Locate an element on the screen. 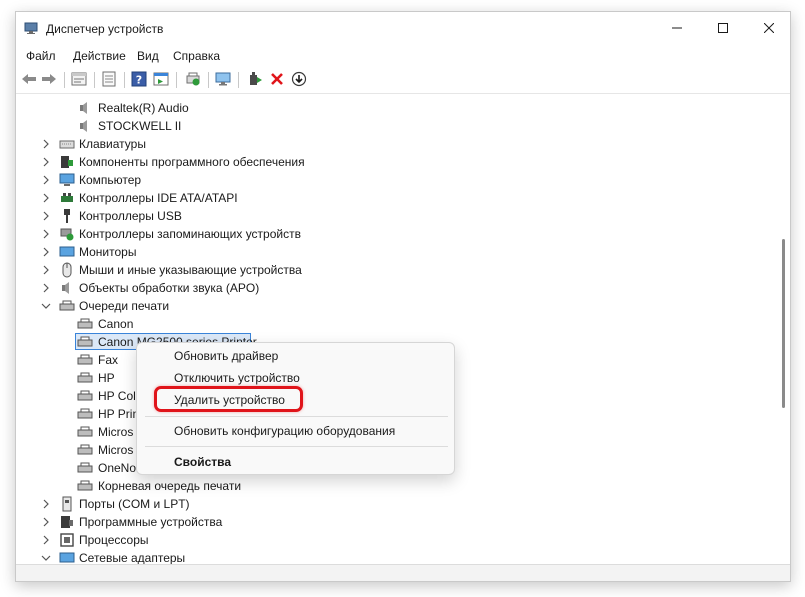 The width and height of the screenshot is (805, 597). tree-item-label: Процессоры is located at coordinates (114, 540).